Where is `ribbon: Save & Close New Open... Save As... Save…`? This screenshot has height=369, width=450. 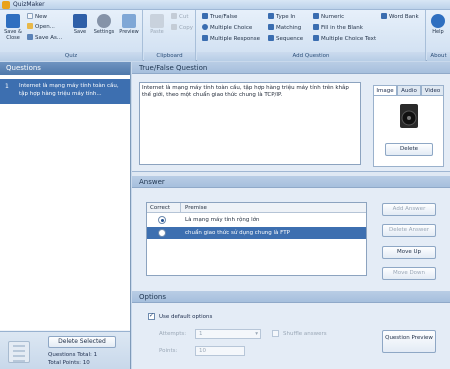 ribbon: Save & Close New Open... Save As... Save… is located at coordinates (225, 35).